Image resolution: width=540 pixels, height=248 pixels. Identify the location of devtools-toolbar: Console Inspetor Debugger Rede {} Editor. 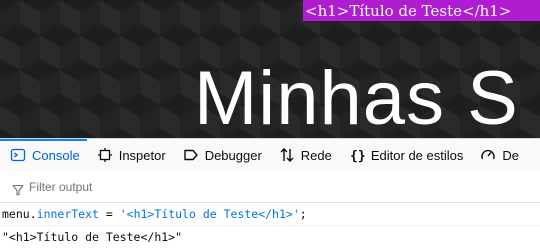
(270, 155).